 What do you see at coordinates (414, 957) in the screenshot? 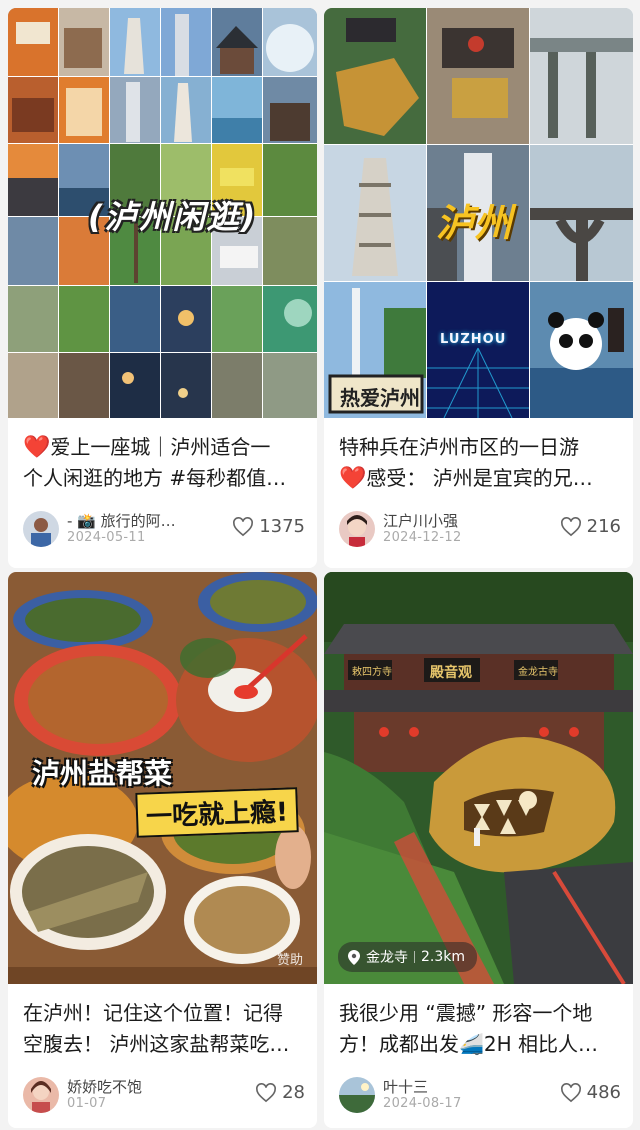
I see `chip-divider` at bounding box center [414, 957].